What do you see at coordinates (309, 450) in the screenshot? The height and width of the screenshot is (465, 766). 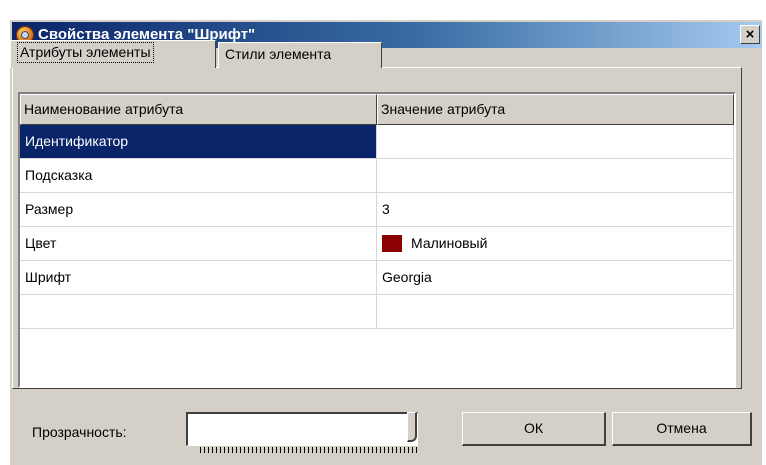 I see `opacity-slider-ticks` at bounding box center [309, 450].